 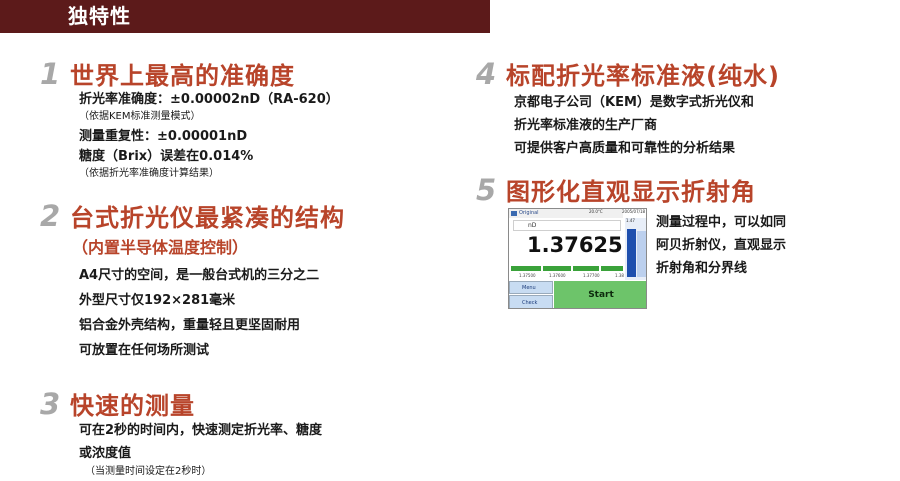 I want to click on feature-number: 2, so click(x=50, y=216).